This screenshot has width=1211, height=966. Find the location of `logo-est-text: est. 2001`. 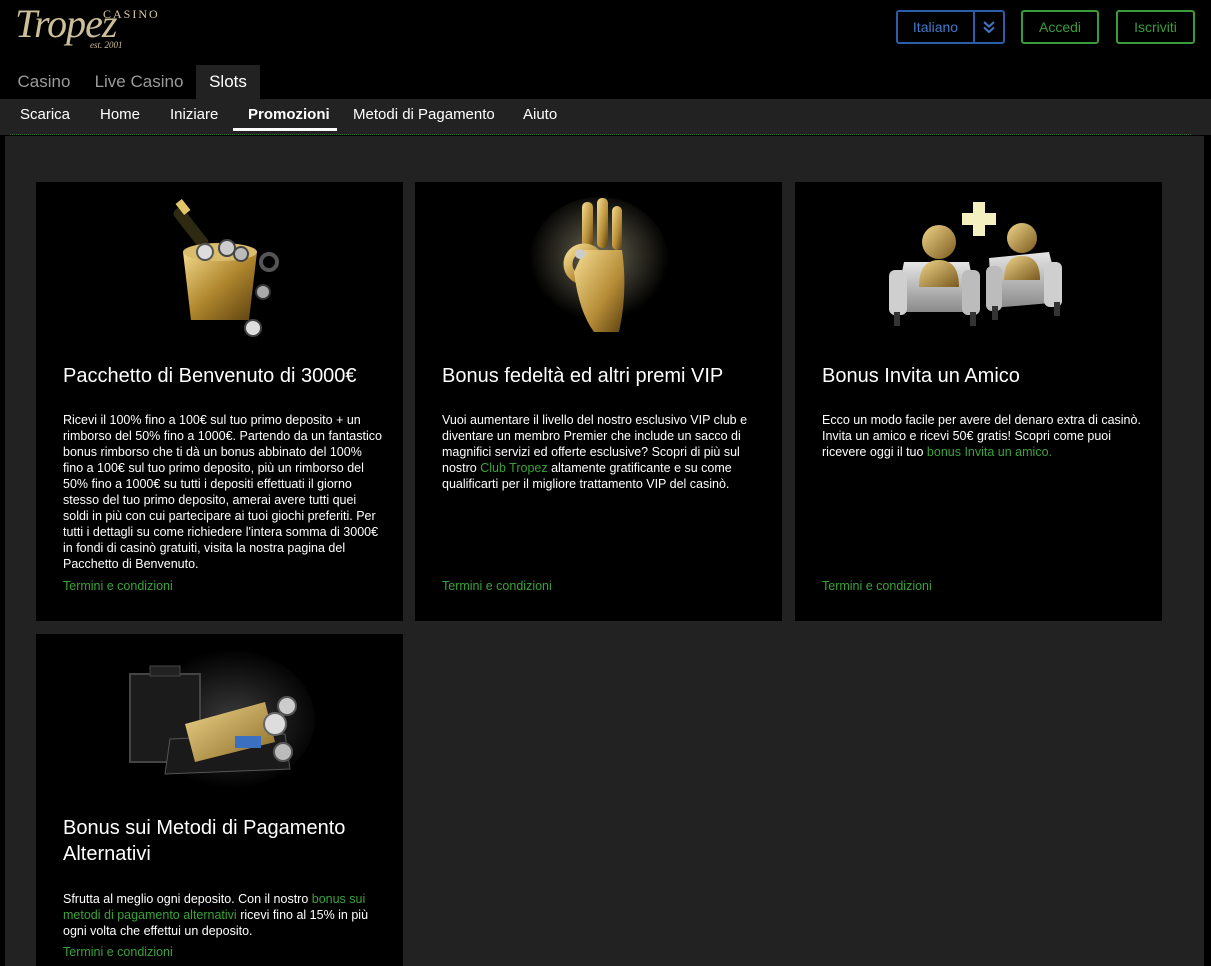

logo-est-text: est. 2001 is located at coordinates (106, 45).